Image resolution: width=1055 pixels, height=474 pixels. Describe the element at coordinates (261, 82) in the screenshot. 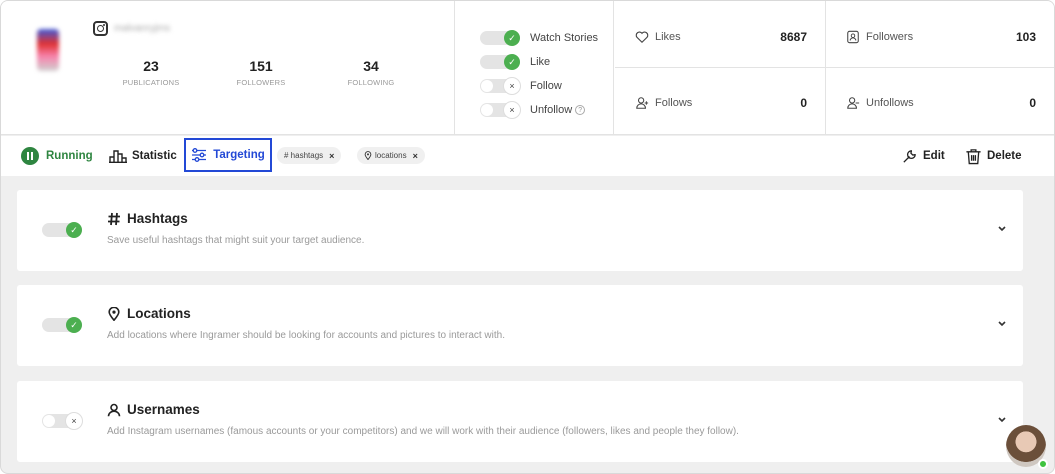

I see `stat-label: FOLLOWERS` at that location.